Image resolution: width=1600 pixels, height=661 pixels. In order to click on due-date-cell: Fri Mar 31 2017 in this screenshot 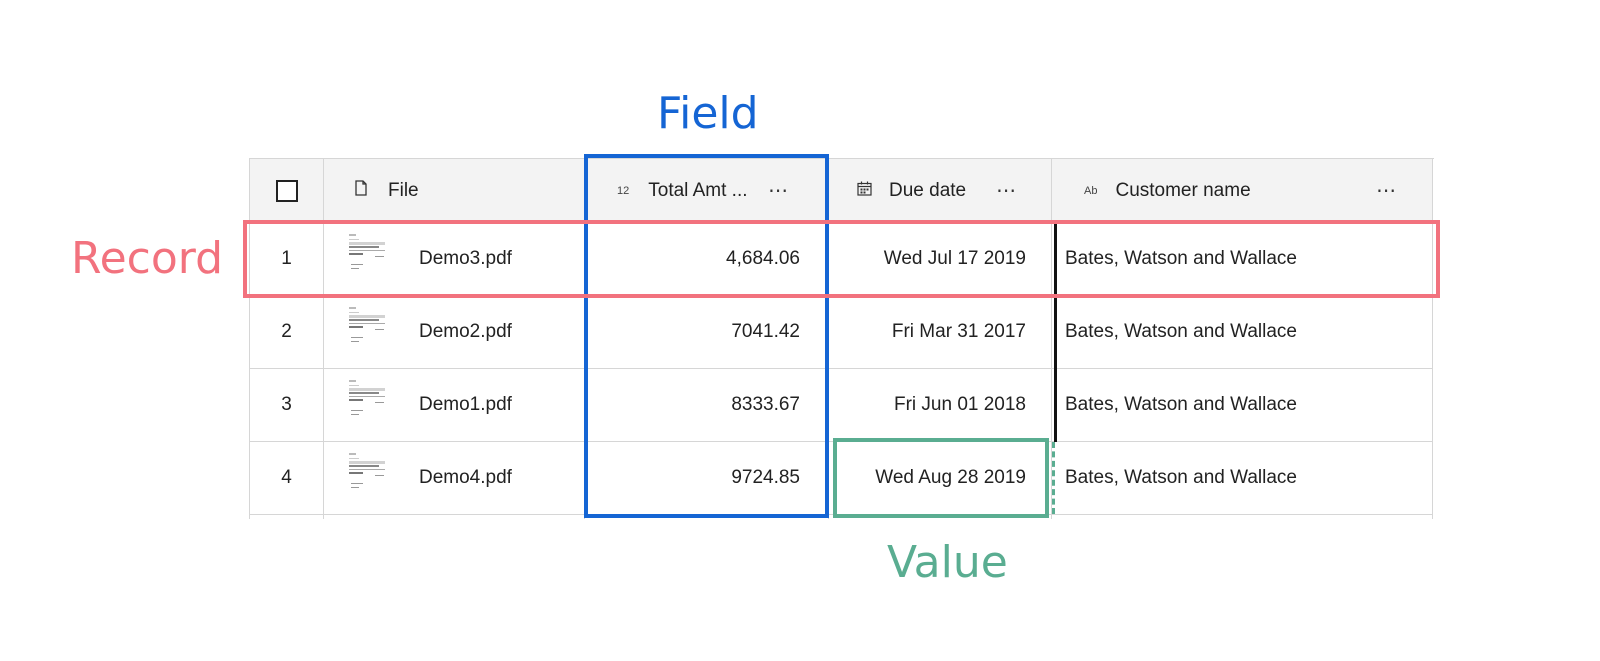, I will do `click(927, 332)`.